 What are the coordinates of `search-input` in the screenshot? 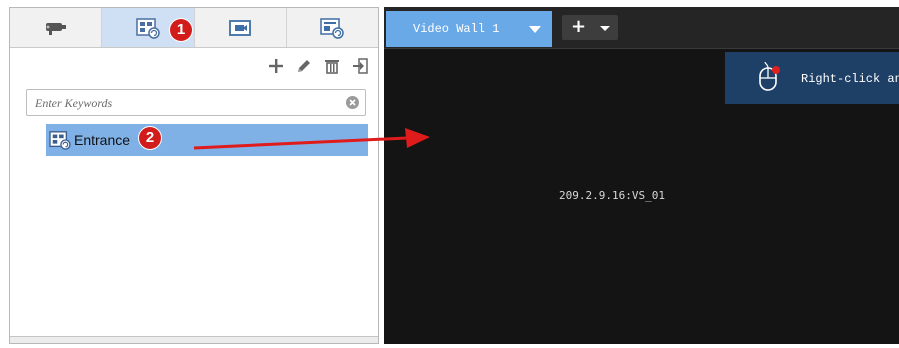 It's located at (185, 103).